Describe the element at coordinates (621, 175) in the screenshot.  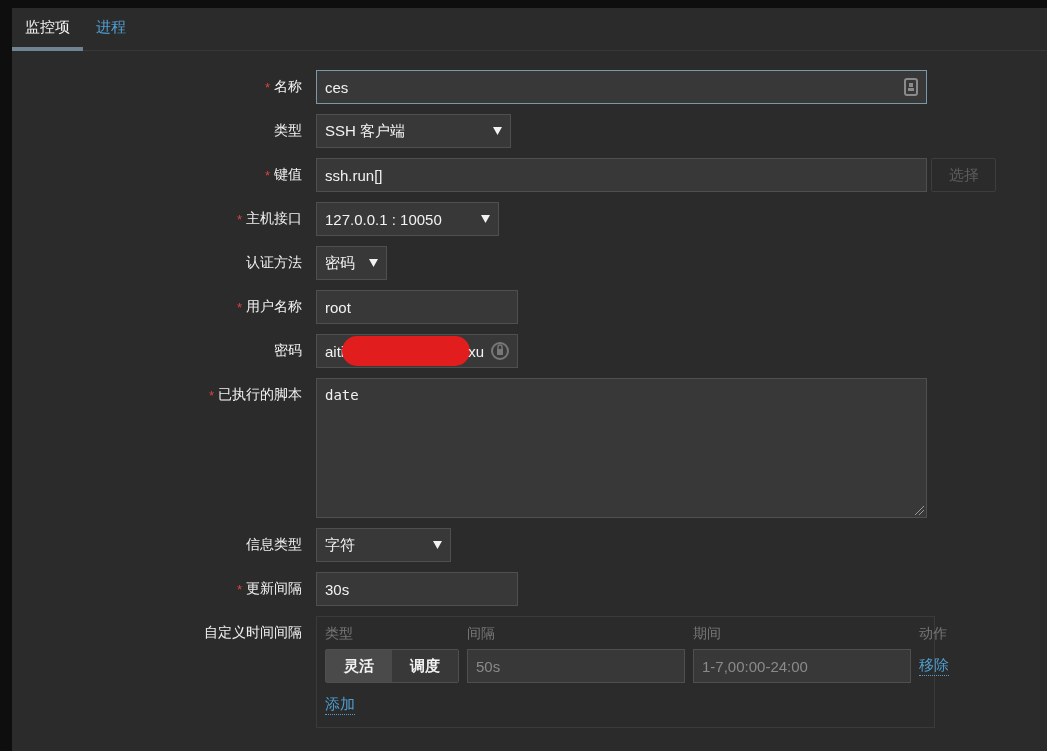
I see `text-field: ssh.run[]` at that location.